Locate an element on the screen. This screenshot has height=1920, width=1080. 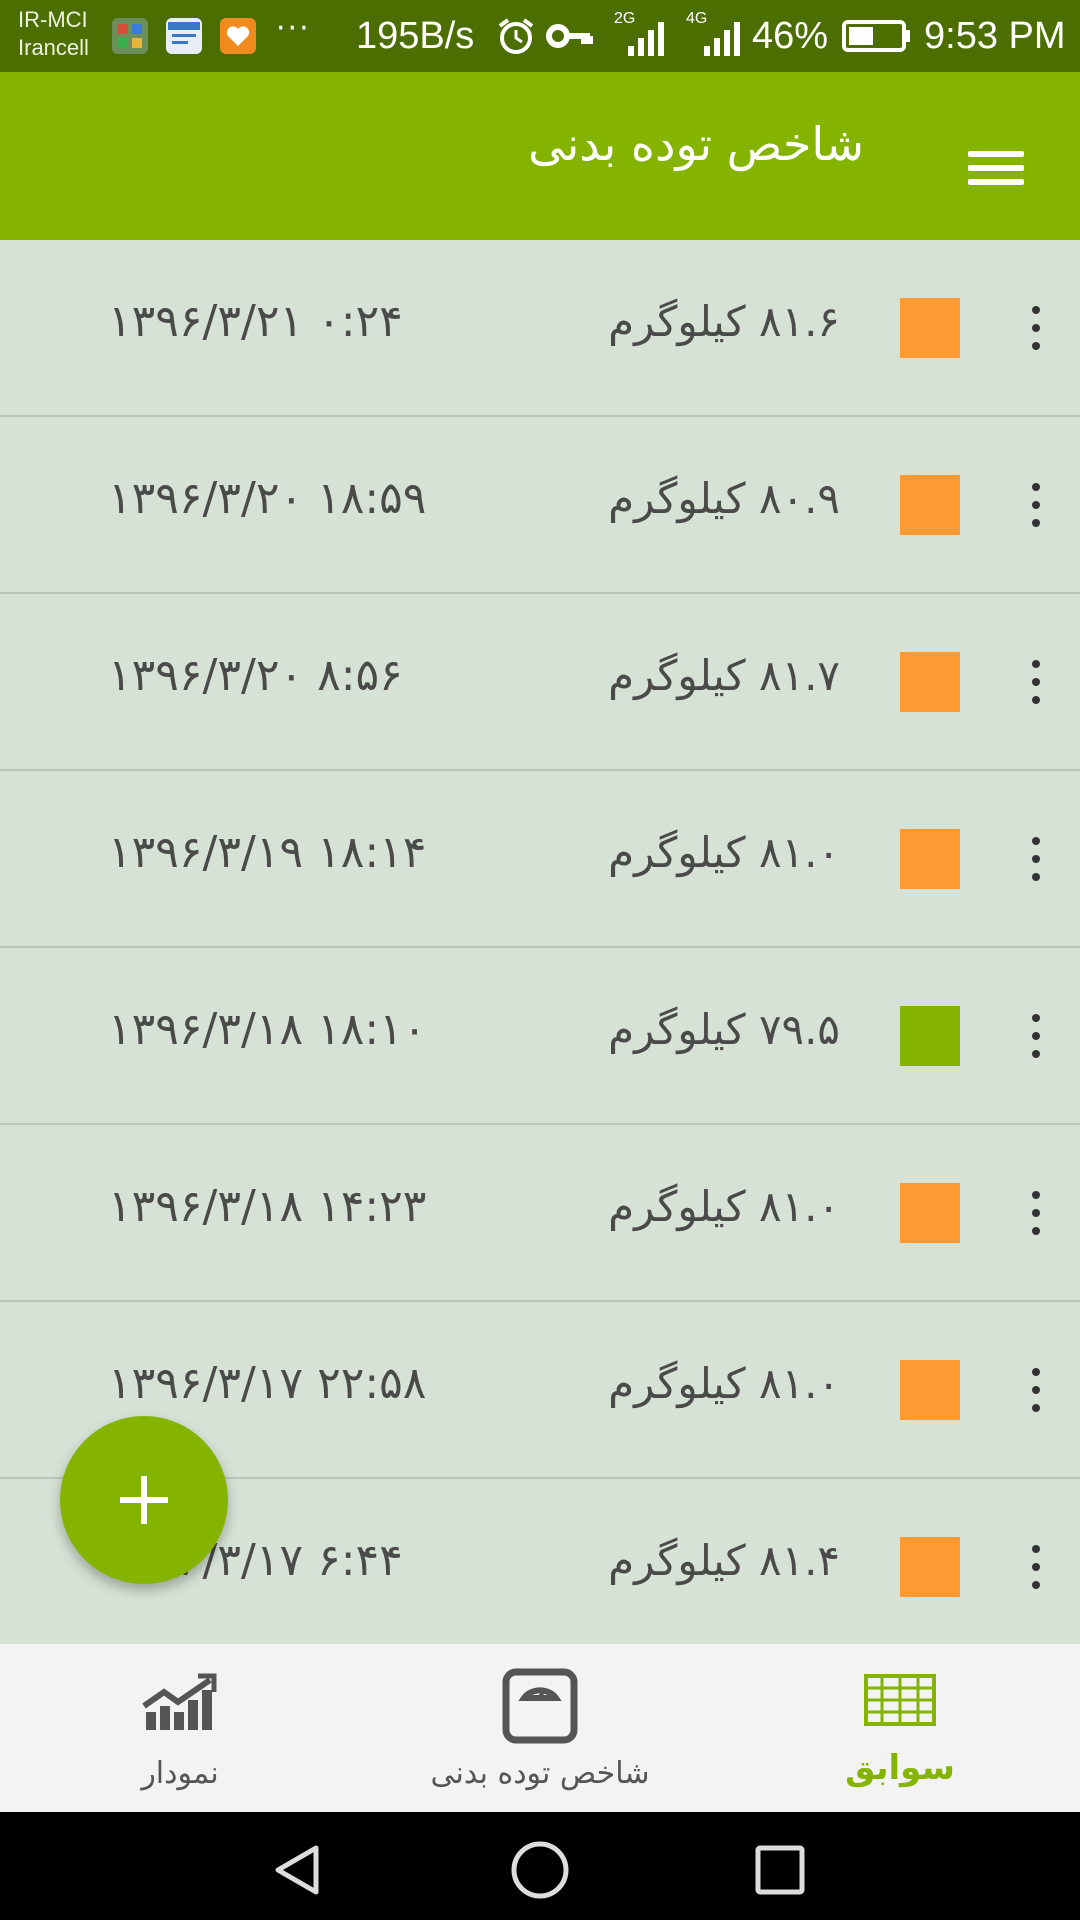
system-navigation-bar is located at coordinates (540, 1866).